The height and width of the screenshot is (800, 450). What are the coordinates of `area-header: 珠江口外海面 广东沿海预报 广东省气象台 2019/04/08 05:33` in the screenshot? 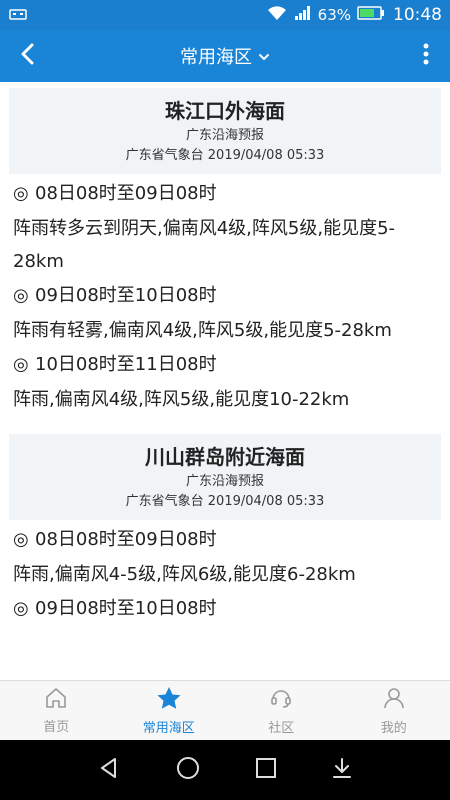 It's located at (225, 131).